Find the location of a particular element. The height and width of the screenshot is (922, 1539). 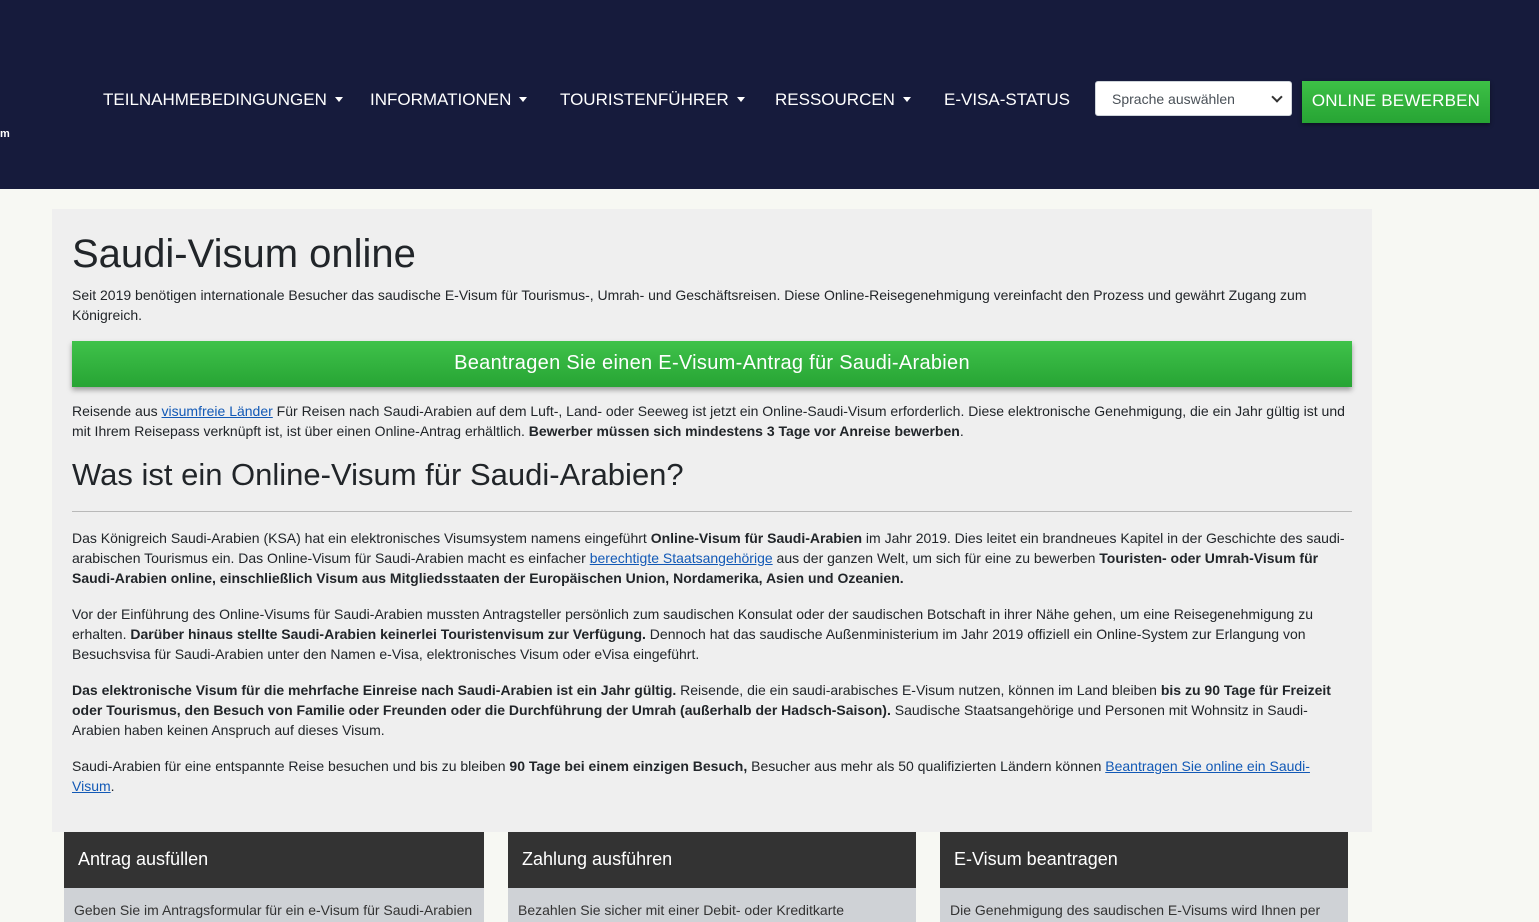

language-select-value: Sprache auswählen is located at coordinates (1173, 98).